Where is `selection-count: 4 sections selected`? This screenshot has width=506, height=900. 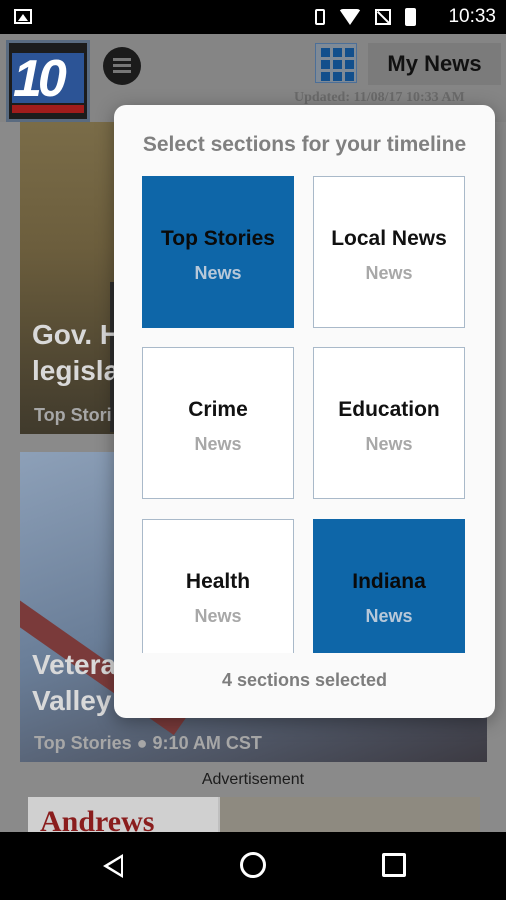 selection-count: 4 sections selected is located at coordinates (304, 680).